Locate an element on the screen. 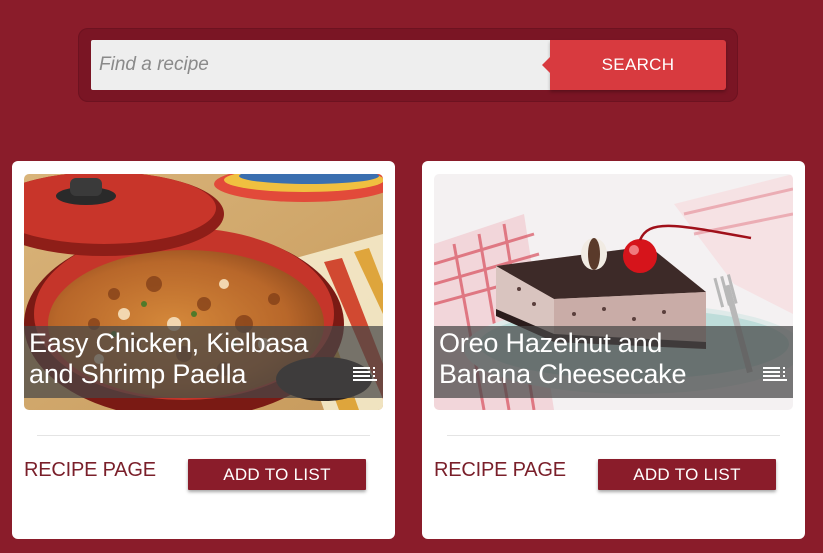 This screenshot has height=553, width=823. recipe-caption: Easy Chicken, Kielbasa and Shrimp Paella is located at coordinates (203, 362).